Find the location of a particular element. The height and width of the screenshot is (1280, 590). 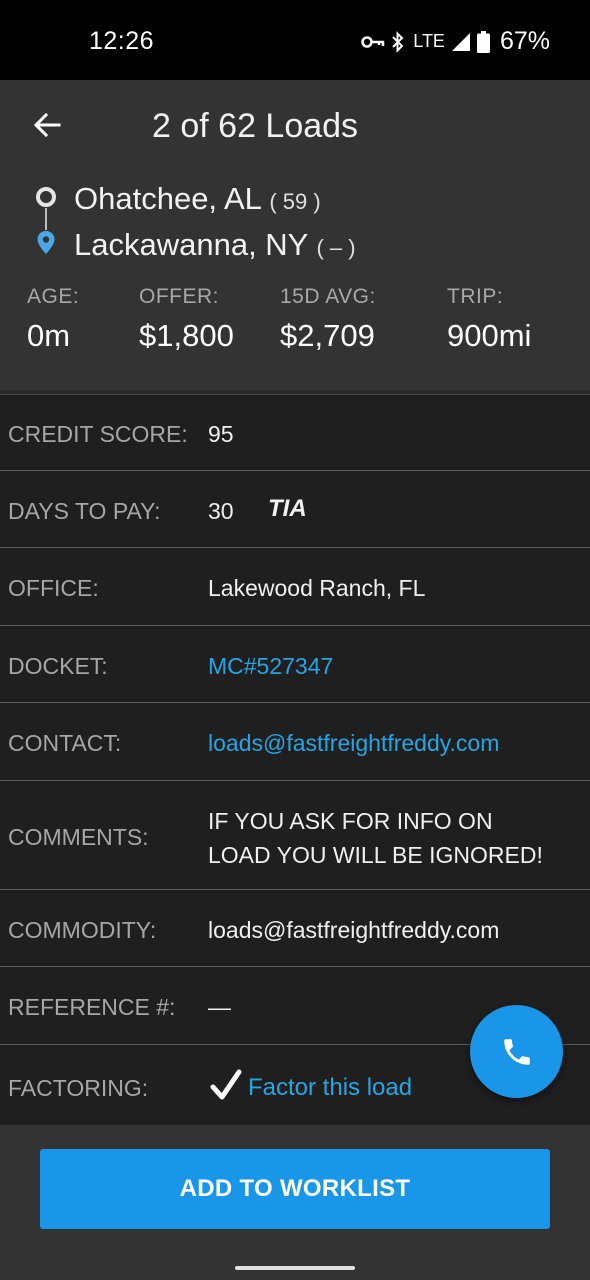

stat-15d-avg: 15D AVG: $2,709 is located at coordinates (328, 319).